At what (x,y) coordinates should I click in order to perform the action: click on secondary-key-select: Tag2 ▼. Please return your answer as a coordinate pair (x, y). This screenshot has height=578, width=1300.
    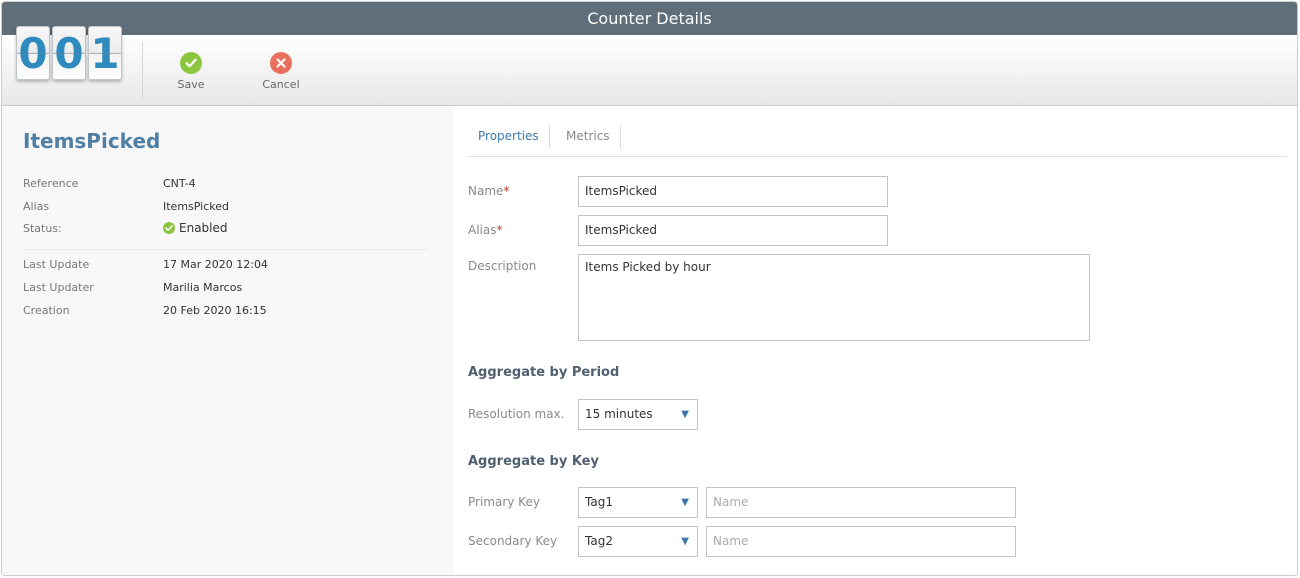
    Looking at the image, I should click on (638, 541).